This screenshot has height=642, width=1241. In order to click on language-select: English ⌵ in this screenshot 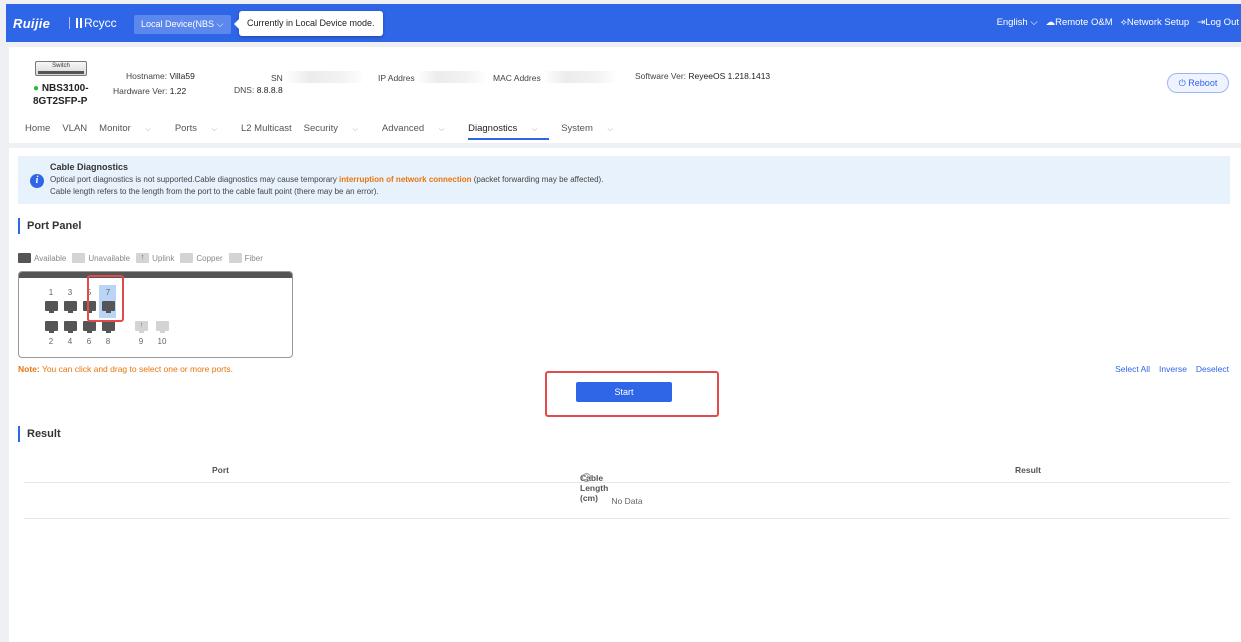, I will do `click(1017, 22)`.